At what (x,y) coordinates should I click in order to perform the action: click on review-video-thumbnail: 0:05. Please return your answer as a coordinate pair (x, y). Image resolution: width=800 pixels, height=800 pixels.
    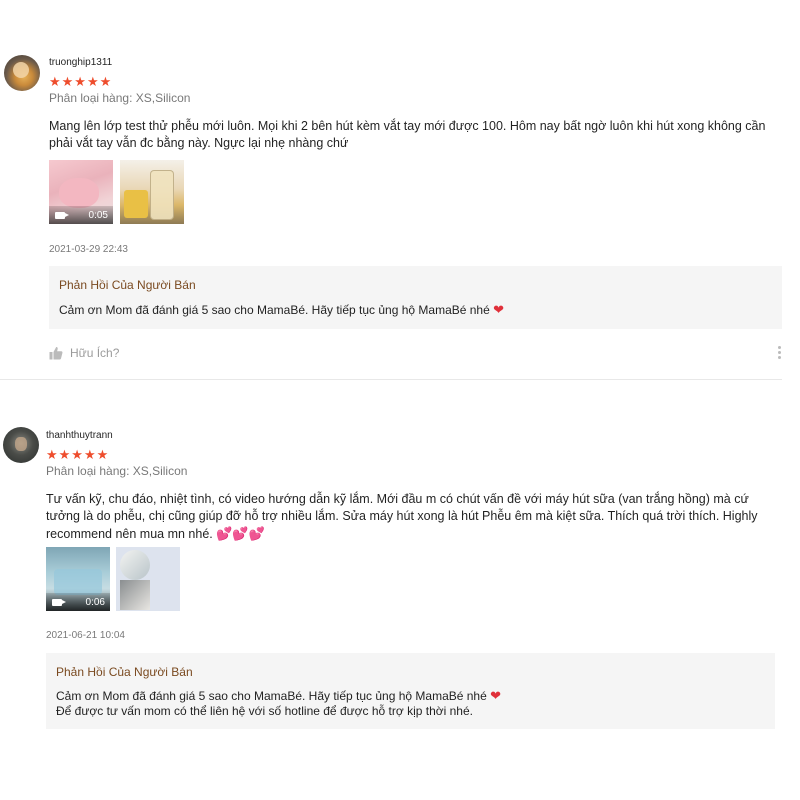
    Looking at the image, I should click on (81, 192).